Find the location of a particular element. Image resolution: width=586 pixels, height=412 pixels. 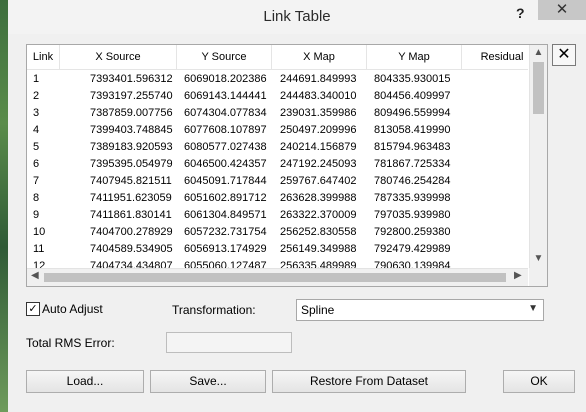

vertical-scrollbar: ▲ ▼ is located at coordinates (538, 156).